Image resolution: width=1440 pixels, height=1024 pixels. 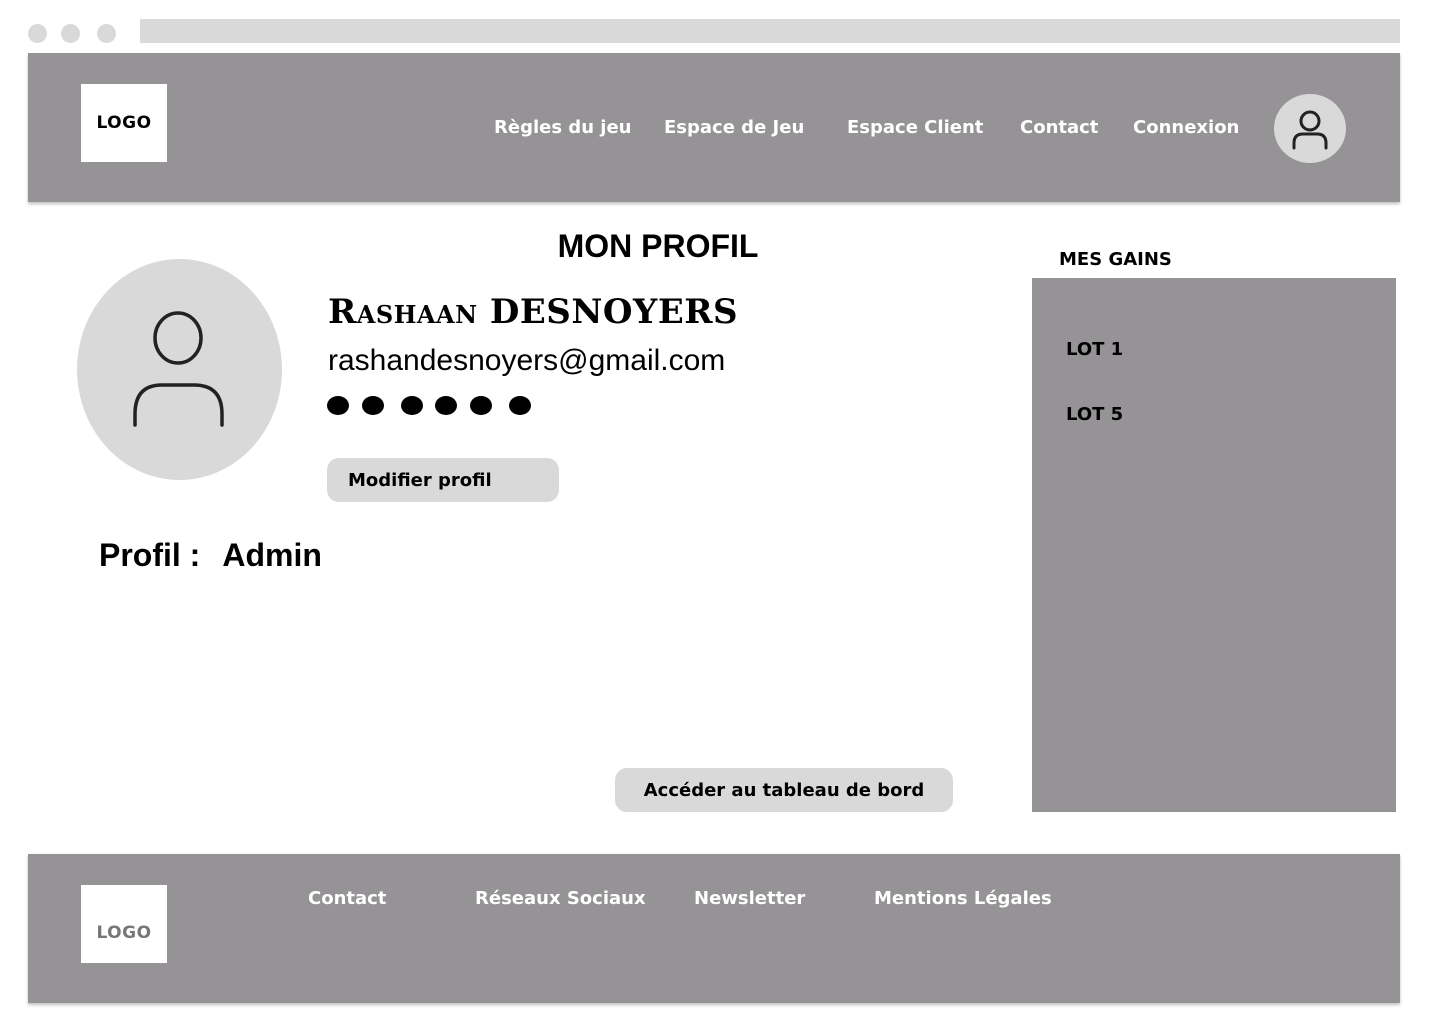 I want to click on footer-link-social: Réseaux Sociaux, so click(x=560, y=898).